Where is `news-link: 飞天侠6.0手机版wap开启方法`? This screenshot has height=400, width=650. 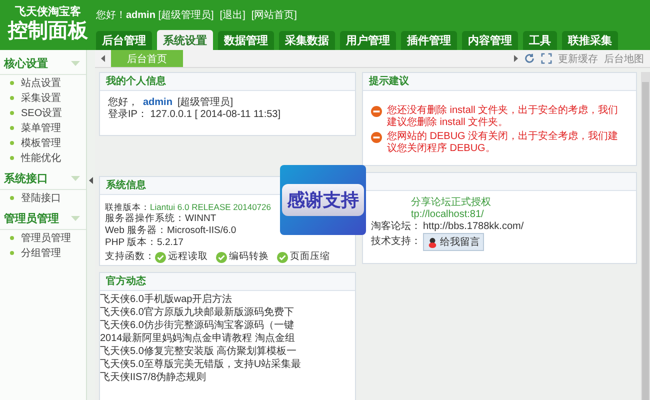
news-link: 飞天侠6.0手机版wap开启方法 is located at coordinates (227, 299).